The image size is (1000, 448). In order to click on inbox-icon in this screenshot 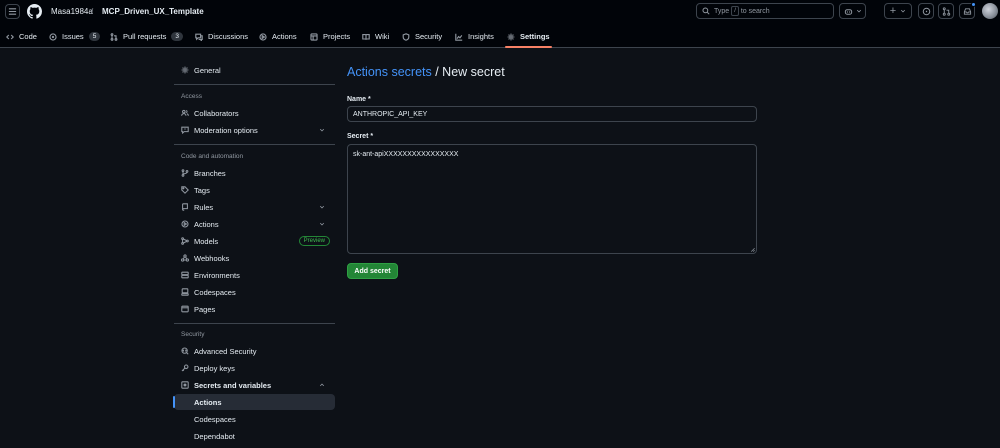, I will do `click(967, 11)`.